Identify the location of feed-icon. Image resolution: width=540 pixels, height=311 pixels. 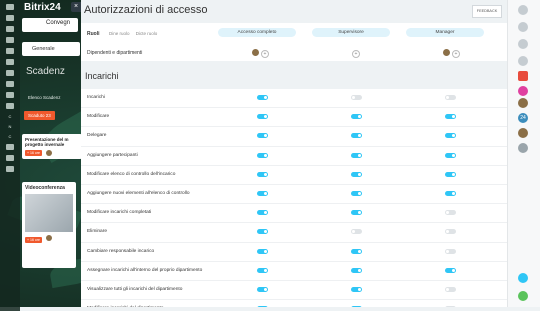
(10, 84).